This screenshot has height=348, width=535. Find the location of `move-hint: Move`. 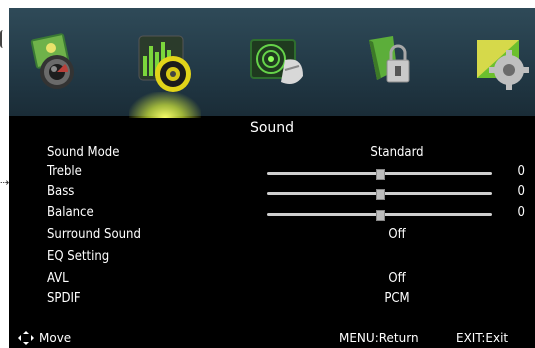

move-hint: Move is located at coordinates (55, 338).